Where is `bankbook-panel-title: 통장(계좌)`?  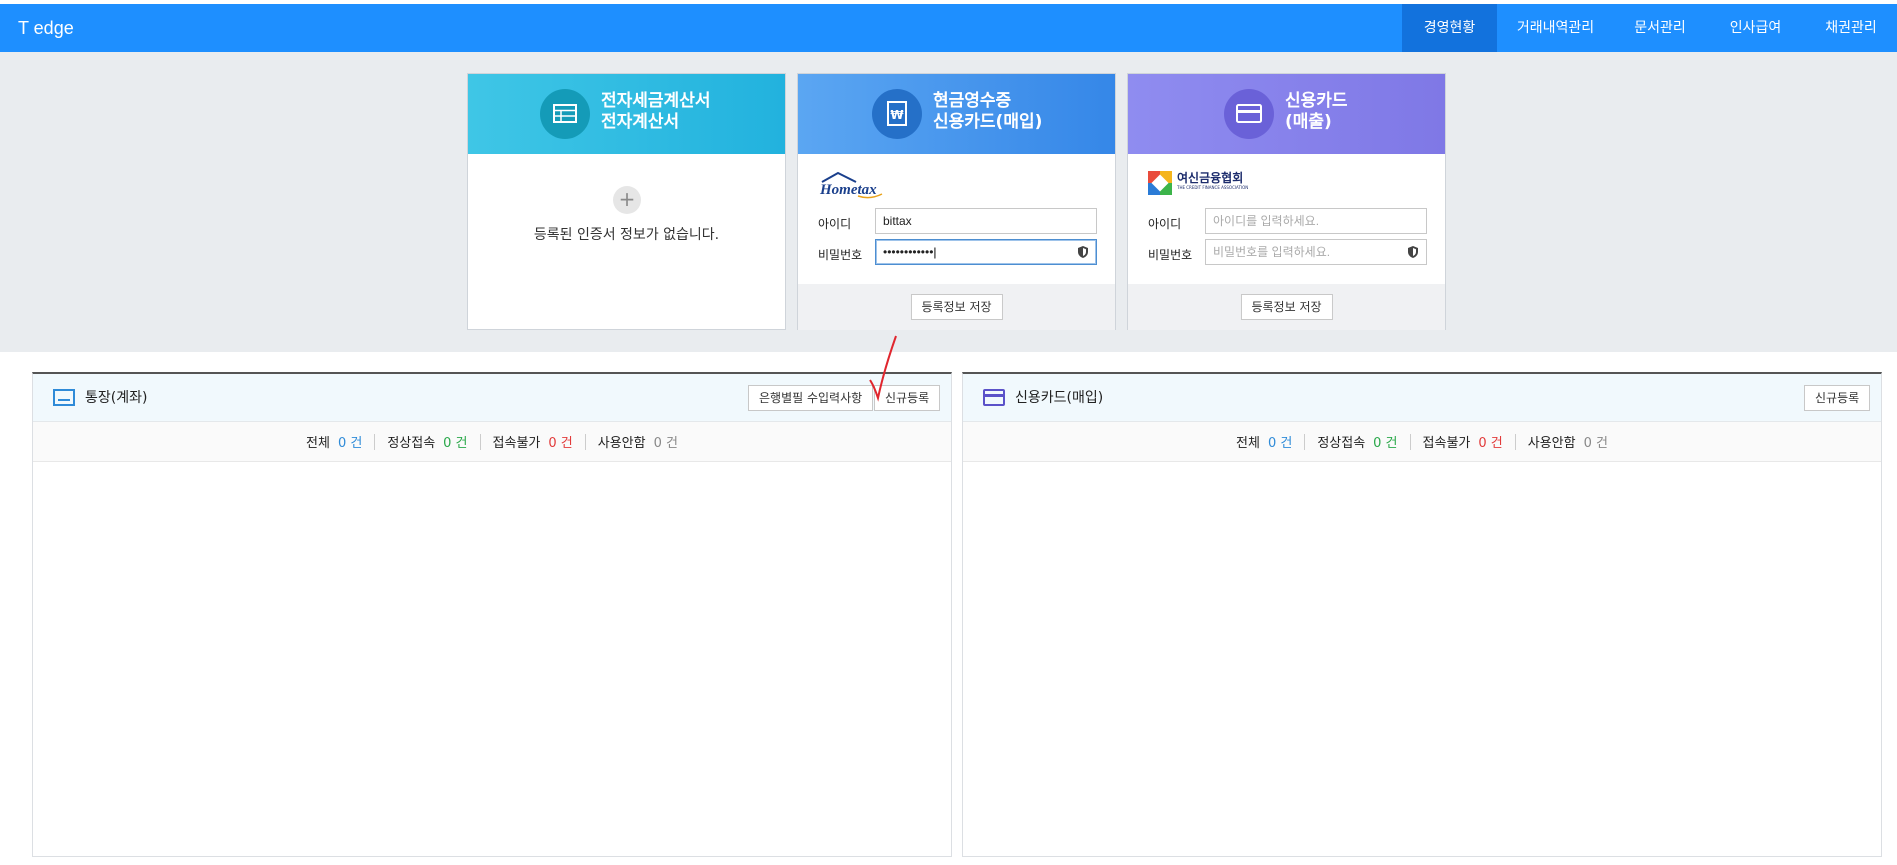 bankbook-panel-title: 통장(계좌) is located at coordinates (116, 398).